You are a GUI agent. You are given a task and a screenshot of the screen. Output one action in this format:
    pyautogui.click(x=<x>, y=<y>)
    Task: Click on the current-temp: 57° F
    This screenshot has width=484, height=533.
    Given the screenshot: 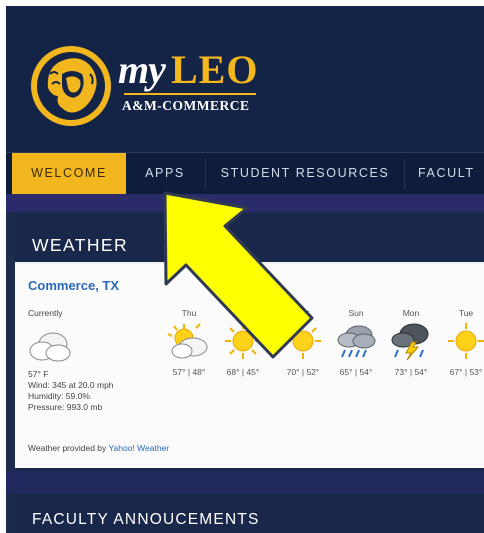 What is the action you would take?
    pyautogui.click(x=38, y=374)
    